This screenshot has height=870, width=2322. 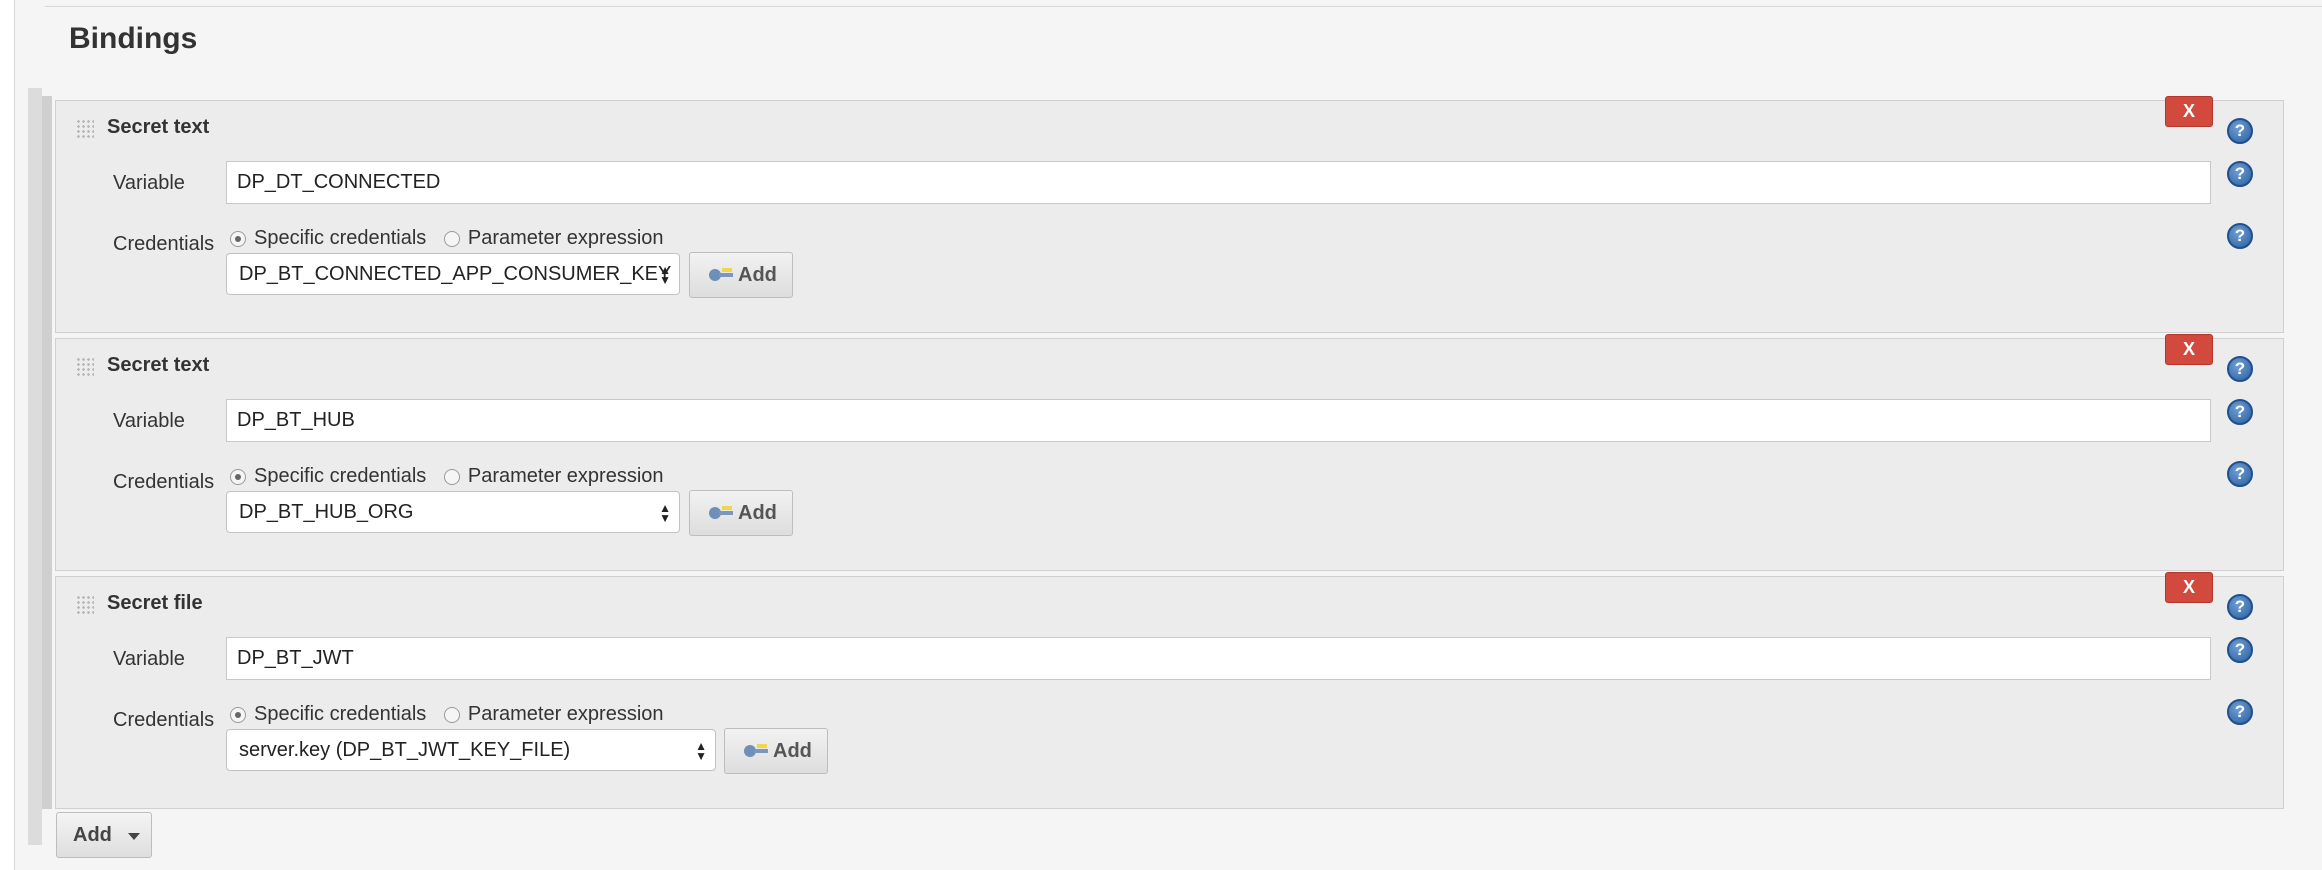 What do you see at coordinates (92, 835) in the screenshot?
I see `add-binding-label: Add` at bounding box center [92, 835].